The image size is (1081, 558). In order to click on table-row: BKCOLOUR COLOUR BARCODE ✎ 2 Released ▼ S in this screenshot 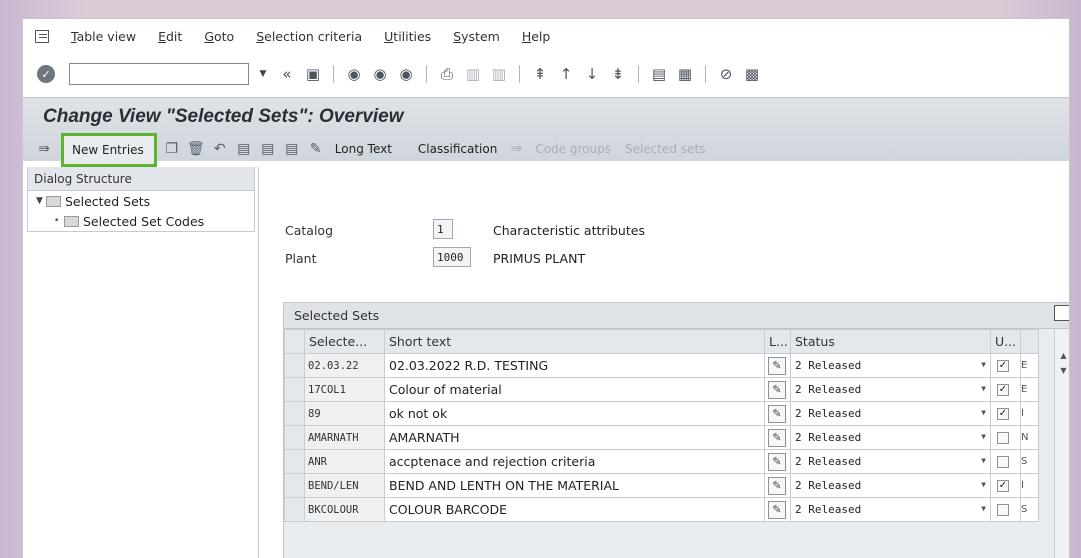, I will do `click(661, 509)`.